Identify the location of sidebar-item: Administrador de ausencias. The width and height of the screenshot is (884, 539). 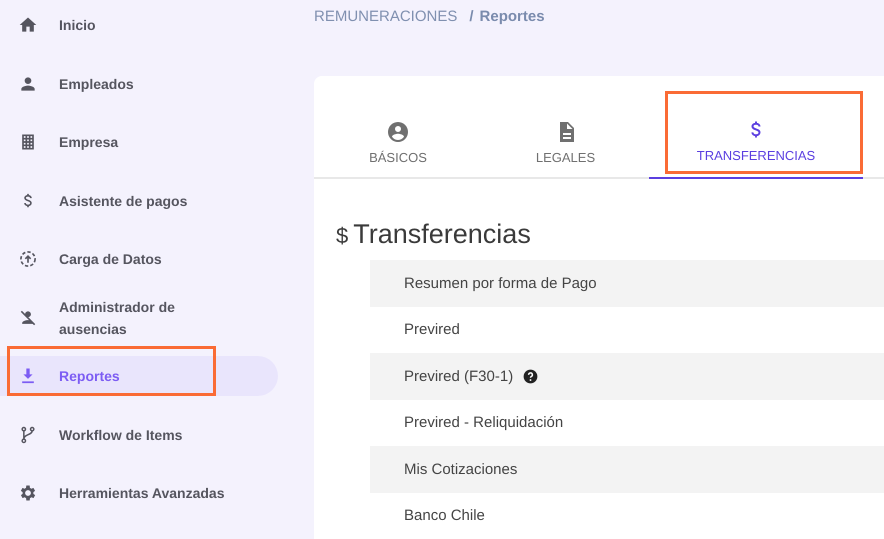
(139, 318).